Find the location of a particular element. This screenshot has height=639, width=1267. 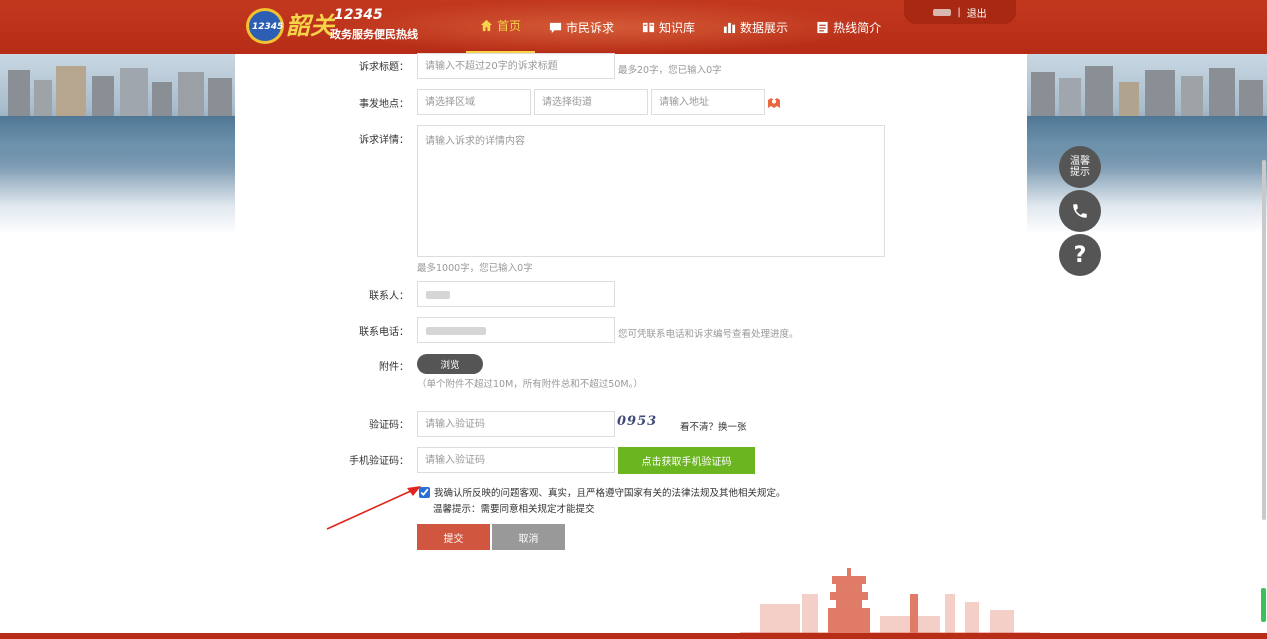

contact-input is located at coordinates (516, 294).